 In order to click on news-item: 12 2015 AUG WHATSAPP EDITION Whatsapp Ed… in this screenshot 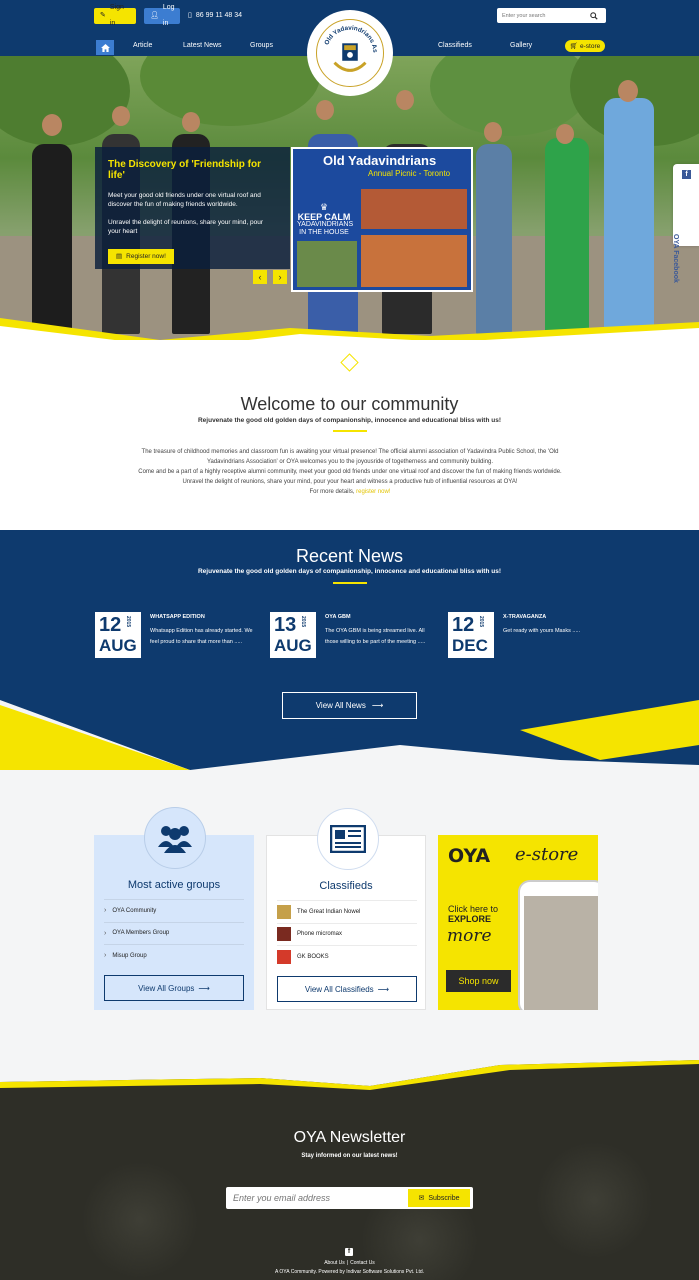, I will do `click(175, 637)`.